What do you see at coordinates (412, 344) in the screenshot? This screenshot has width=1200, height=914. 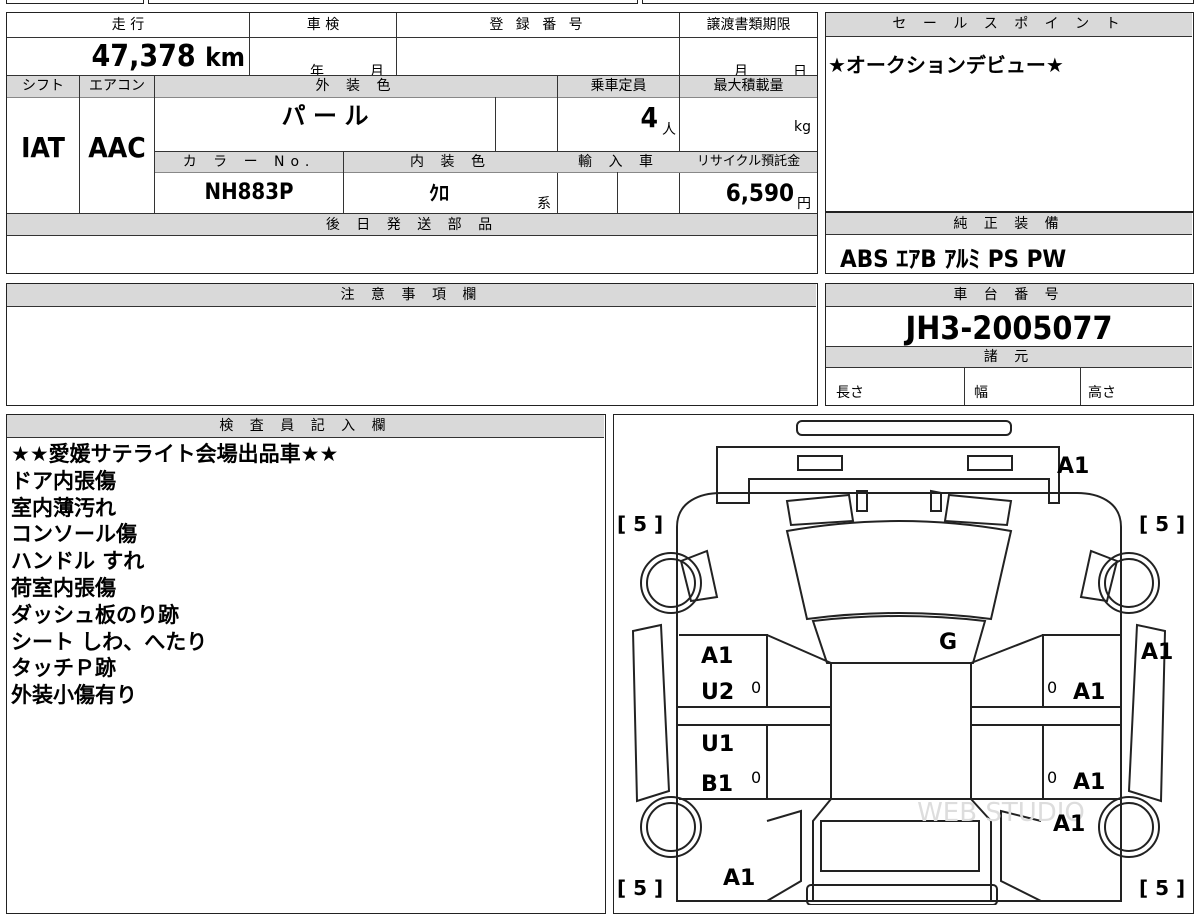 I see `notes-box: 注 意 事 項 欄` at bounding box center [412, 344].